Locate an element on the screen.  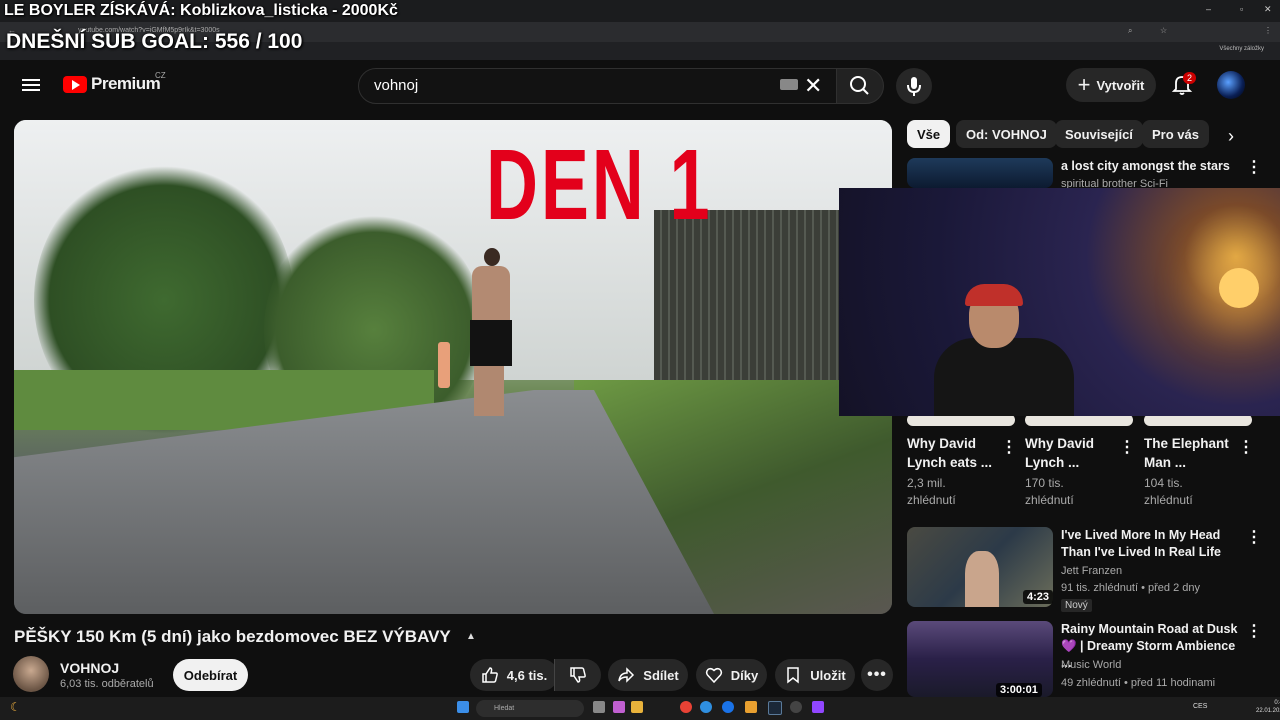
rec-channel: Music World is located at coordinates (1091, 665).